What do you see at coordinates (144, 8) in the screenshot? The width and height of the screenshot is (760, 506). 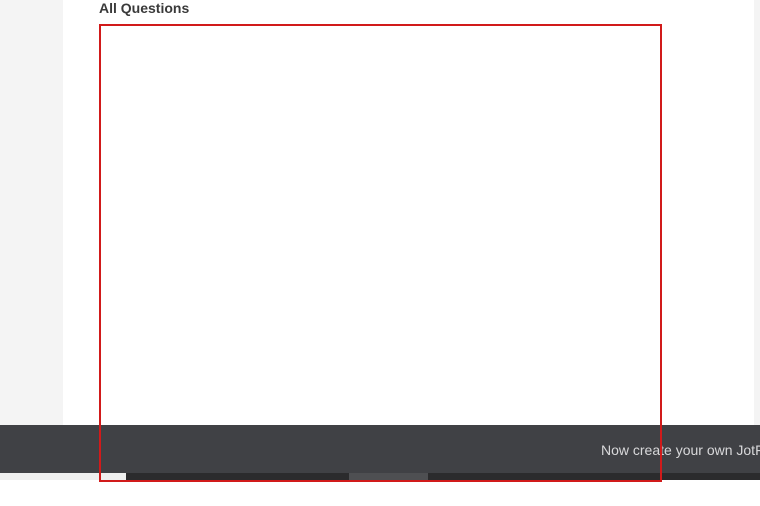 I see `all-questions-heading: All Questions` at bounding box center [144, 8].